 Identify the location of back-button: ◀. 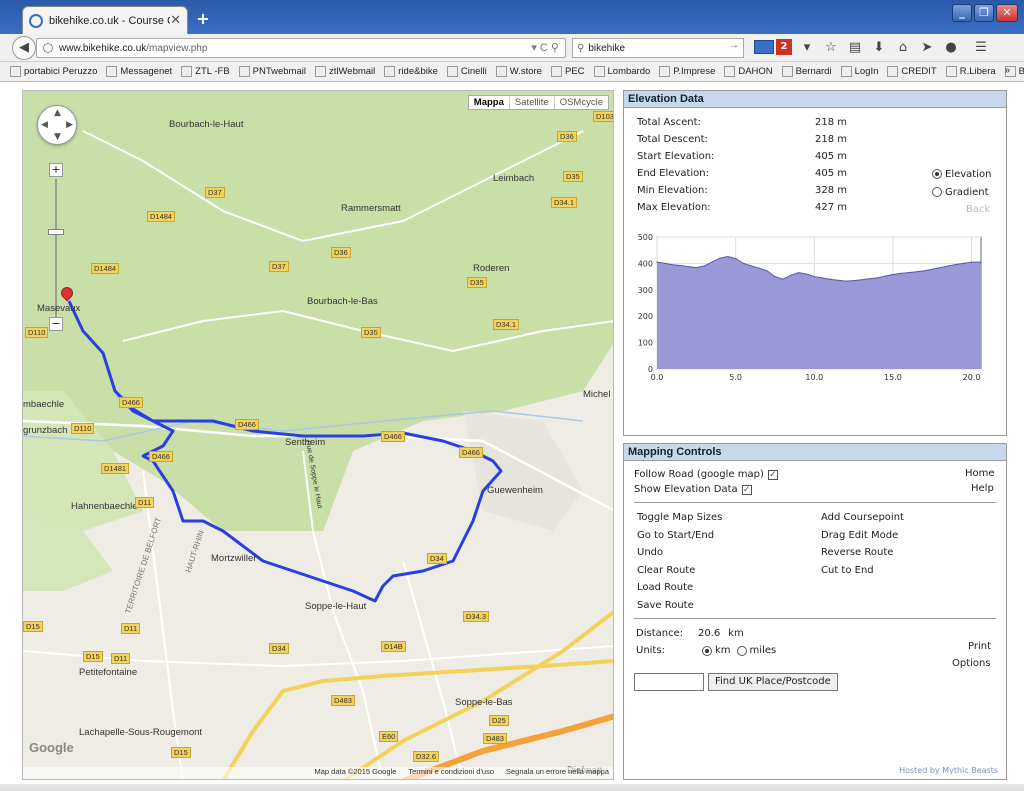
(24, 48).